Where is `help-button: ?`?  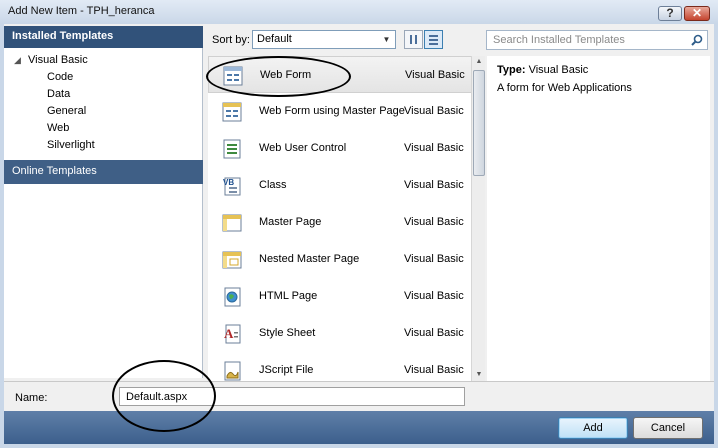 help-button: ? is located at coordinates (670, 13).